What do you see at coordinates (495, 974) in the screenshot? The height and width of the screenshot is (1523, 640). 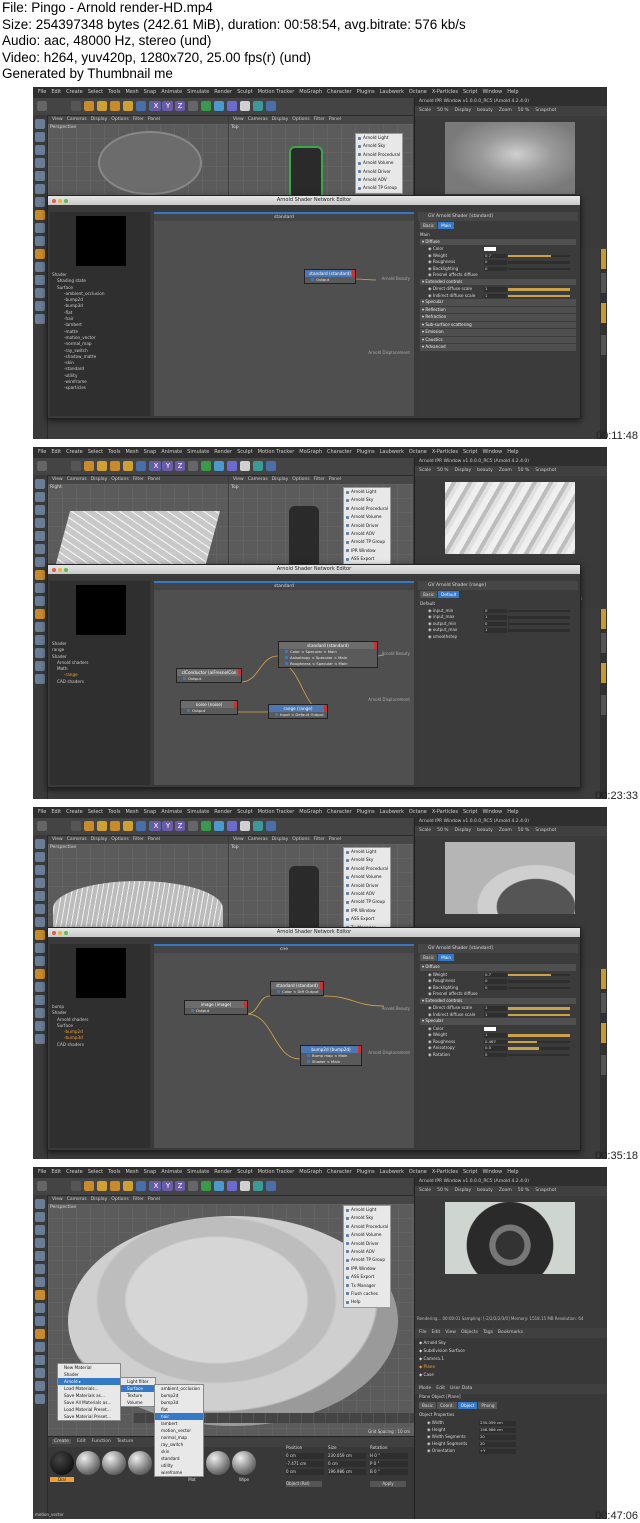 I see `attribute-value-field: 0.7` at bounding box center [495, 974].